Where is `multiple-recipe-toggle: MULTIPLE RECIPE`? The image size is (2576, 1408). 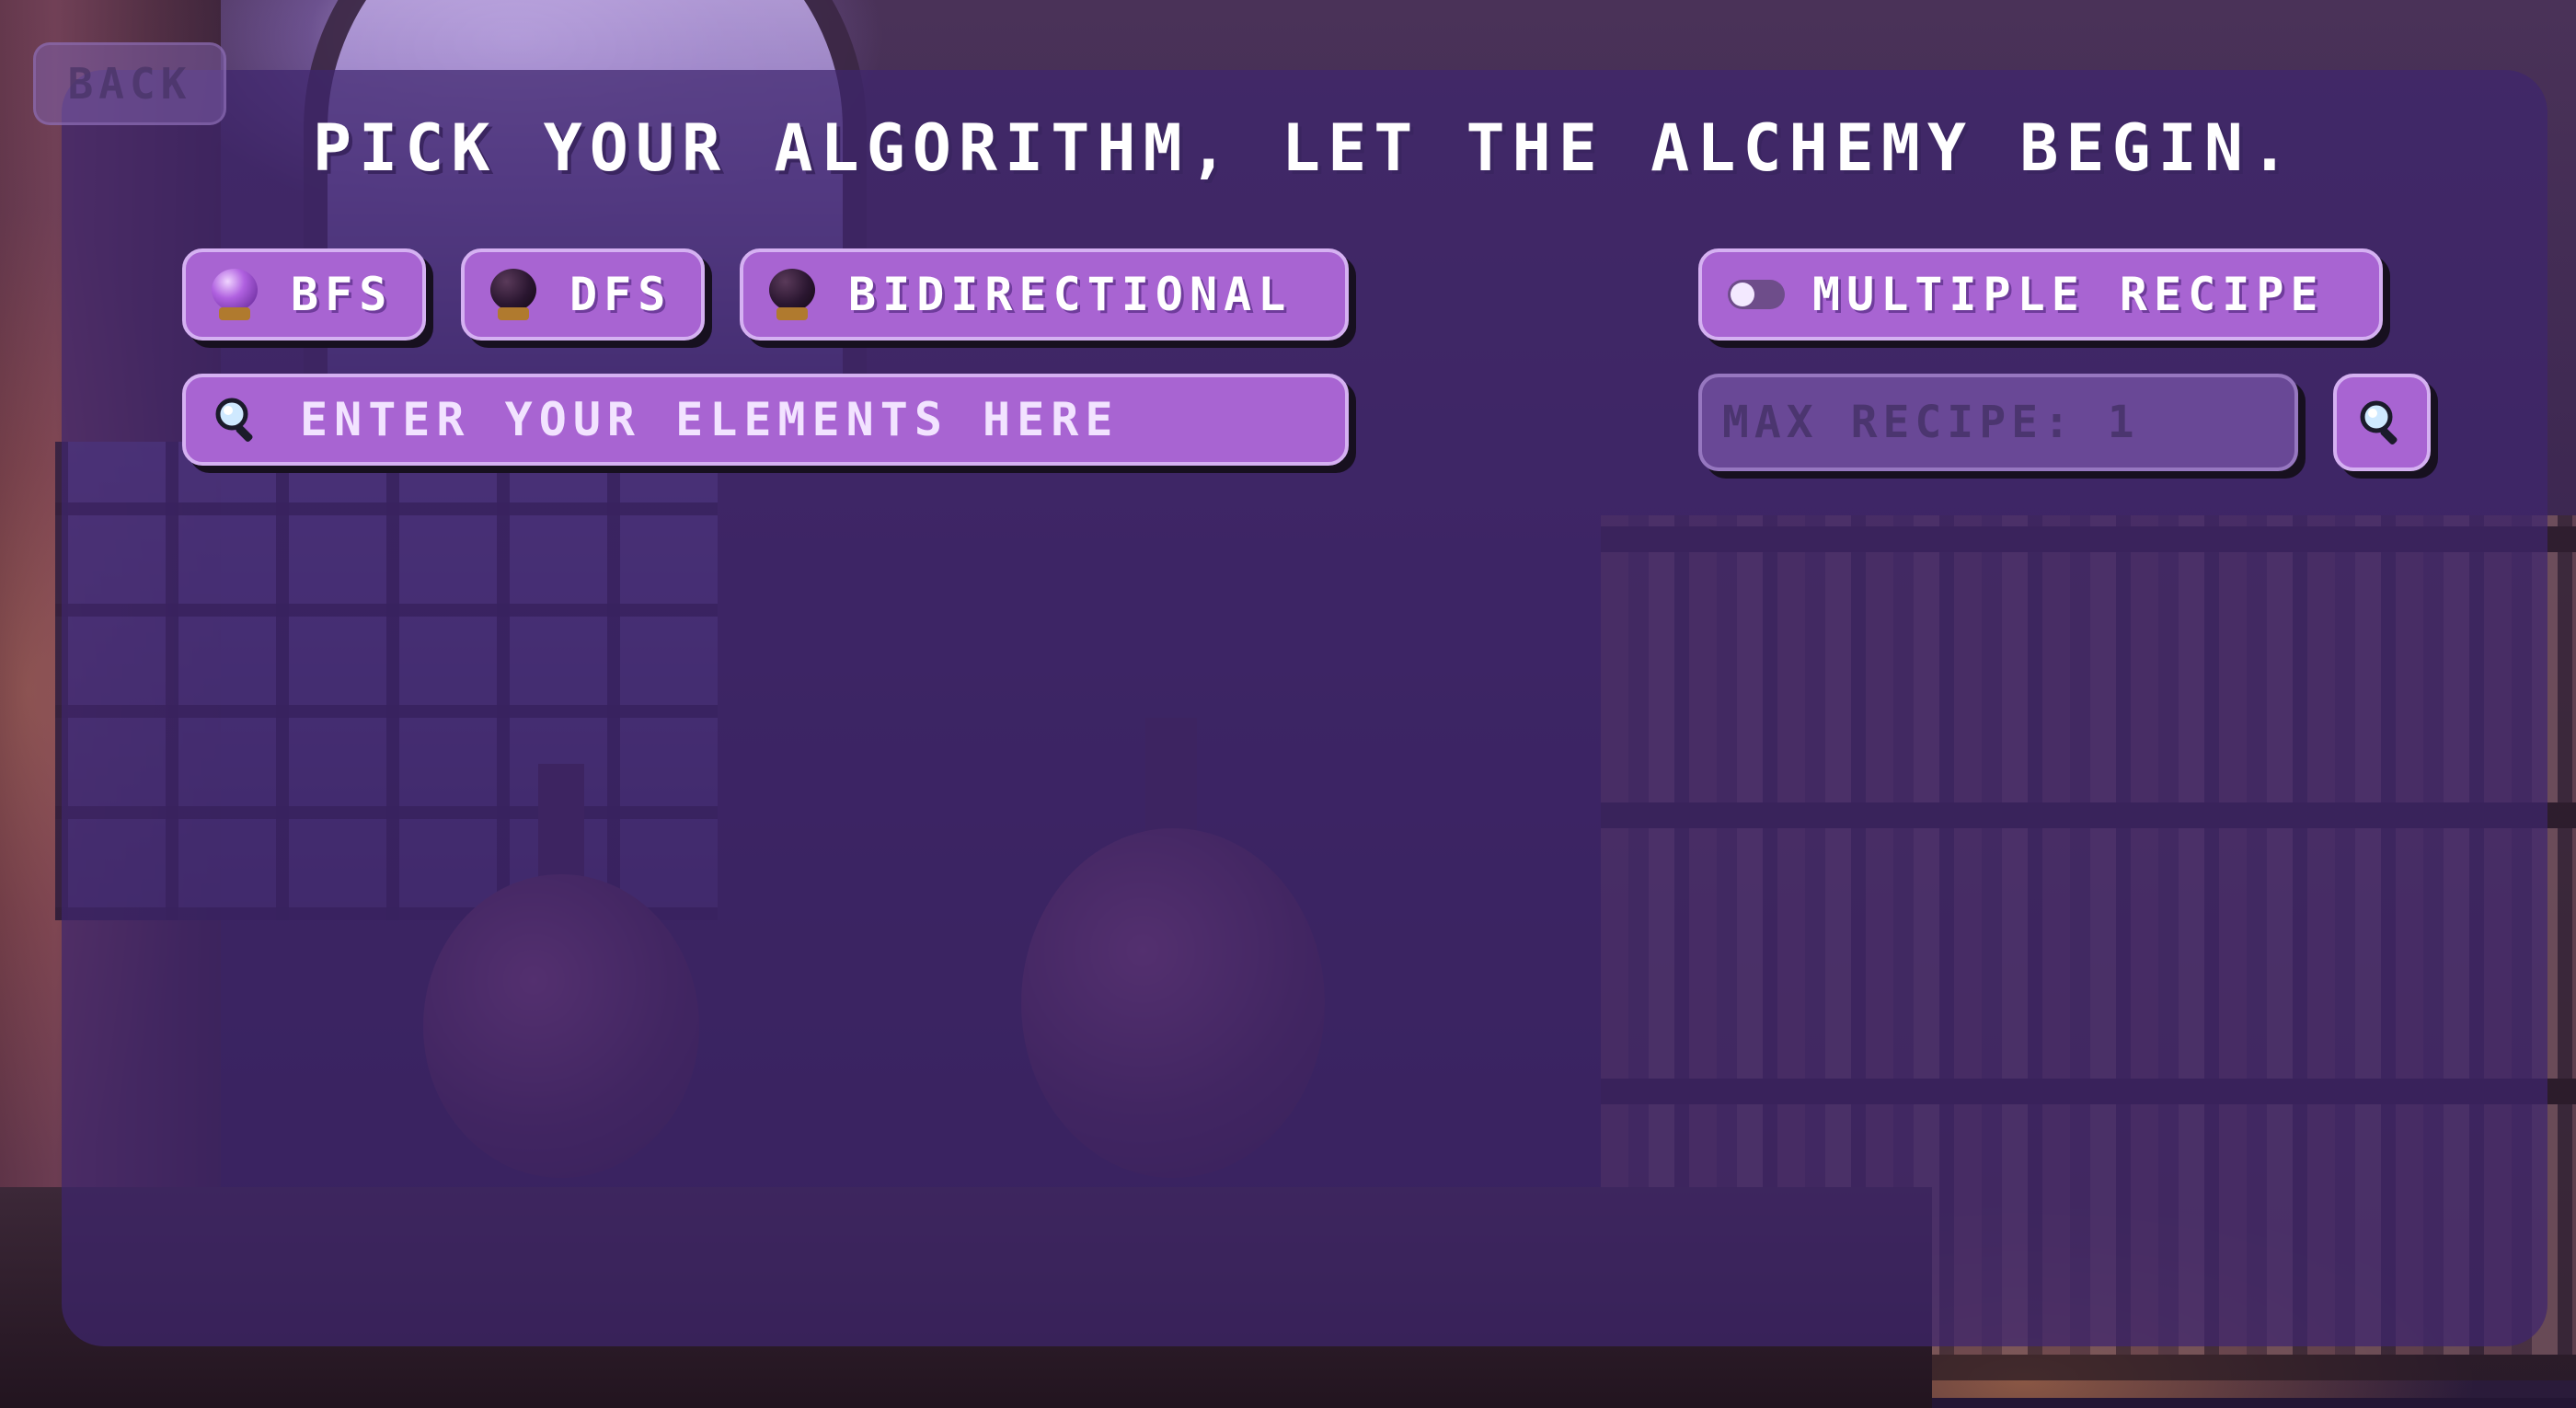
multiple-recipe-toggle: MULTIPLE RECIPE is located at coordinates (2040, 294).